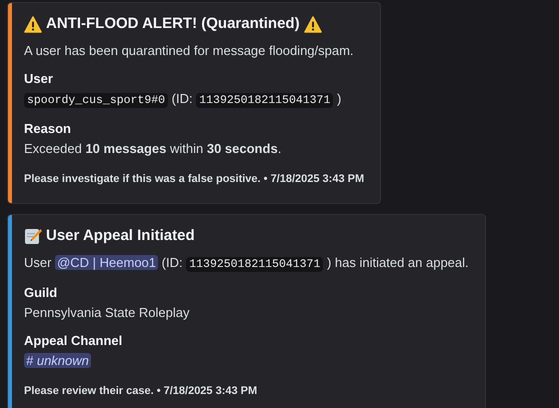  What do you see at coordinates (57, 360) in the screenshot?
I see `channel-mention: # unknown` at bounding box center [57, 360].